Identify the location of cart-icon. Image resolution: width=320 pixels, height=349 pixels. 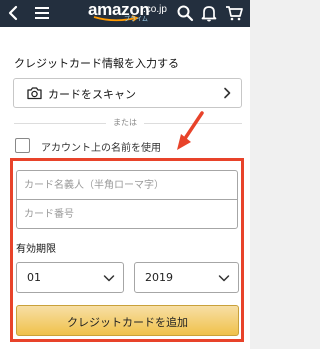
(234, 13).